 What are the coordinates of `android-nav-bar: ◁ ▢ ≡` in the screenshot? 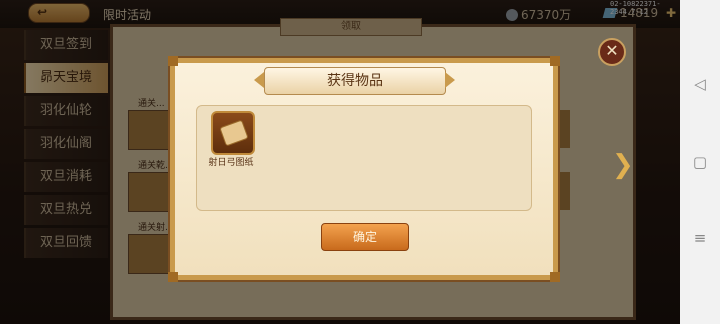 It's located at (700, 162).